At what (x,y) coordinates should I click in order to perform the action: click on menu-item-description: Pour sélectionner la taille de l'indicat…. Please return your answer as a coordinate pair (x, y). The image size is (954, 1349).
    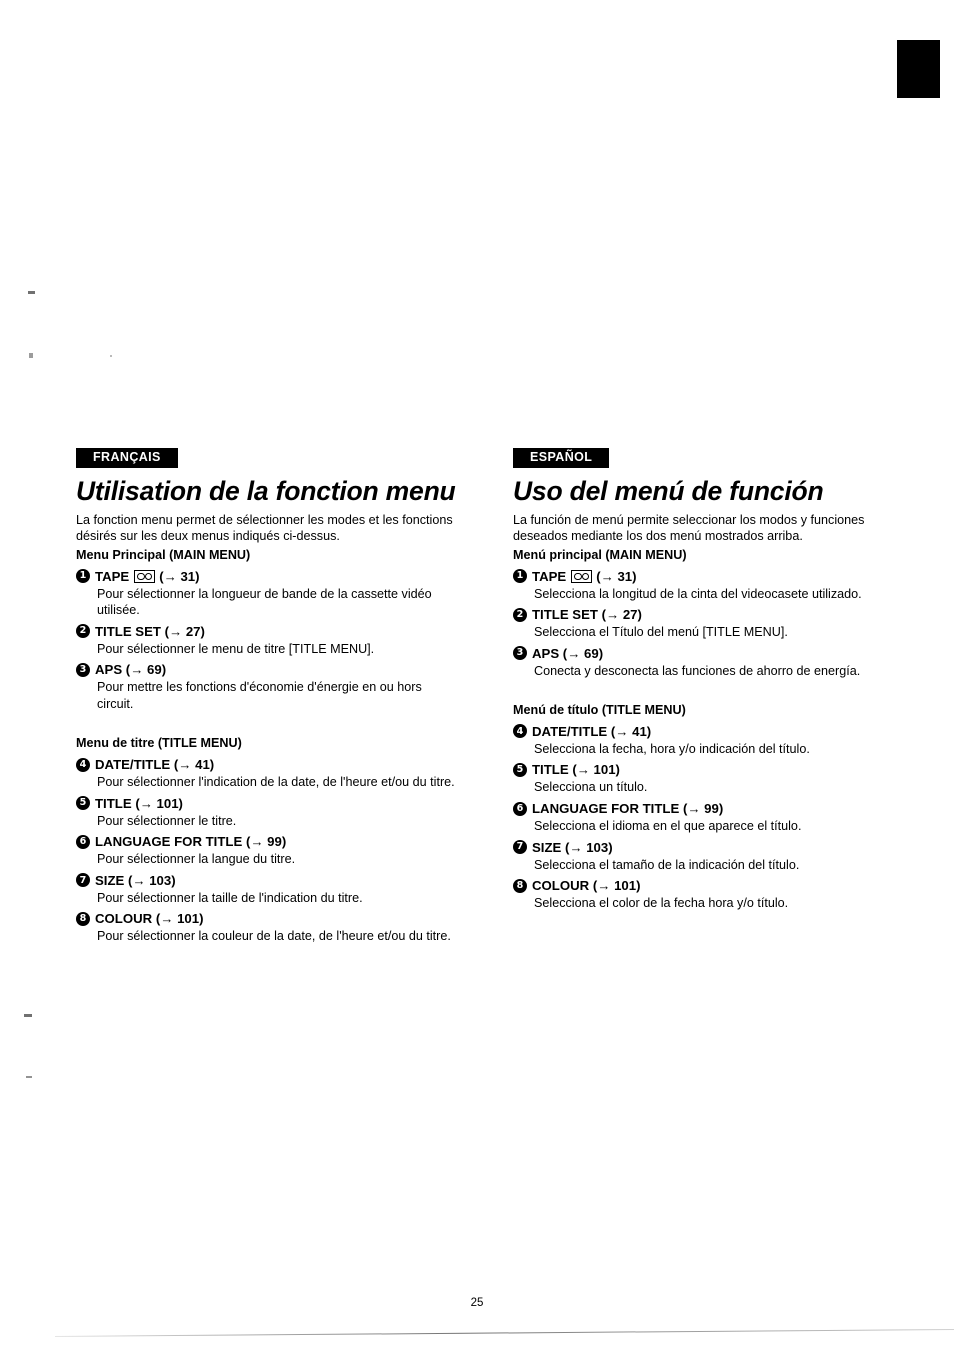
    Looking at the image, I should click on (230, 897).